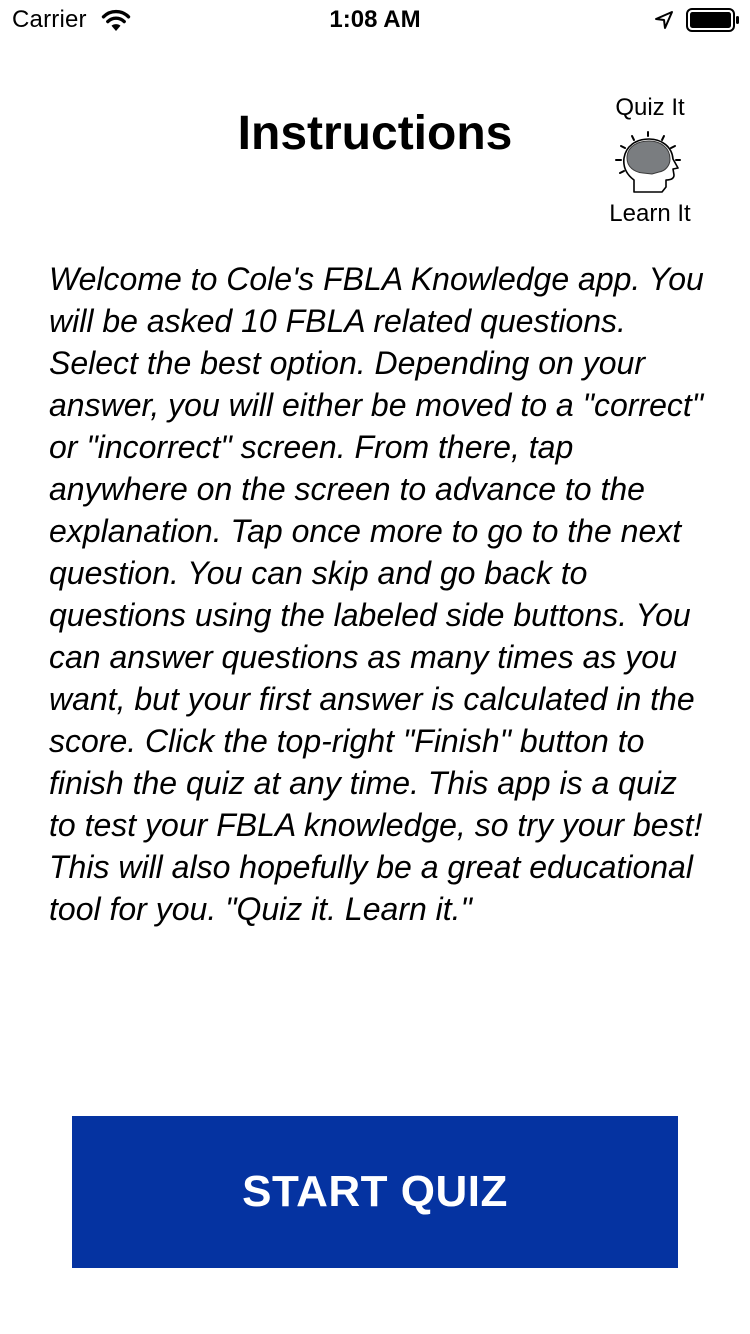 The width and height of the screenshot is (750, 1334). Describe the element at coordinates (650, 213) in the screenshot. I see `logo-bottom-text: Learn It` at that location.